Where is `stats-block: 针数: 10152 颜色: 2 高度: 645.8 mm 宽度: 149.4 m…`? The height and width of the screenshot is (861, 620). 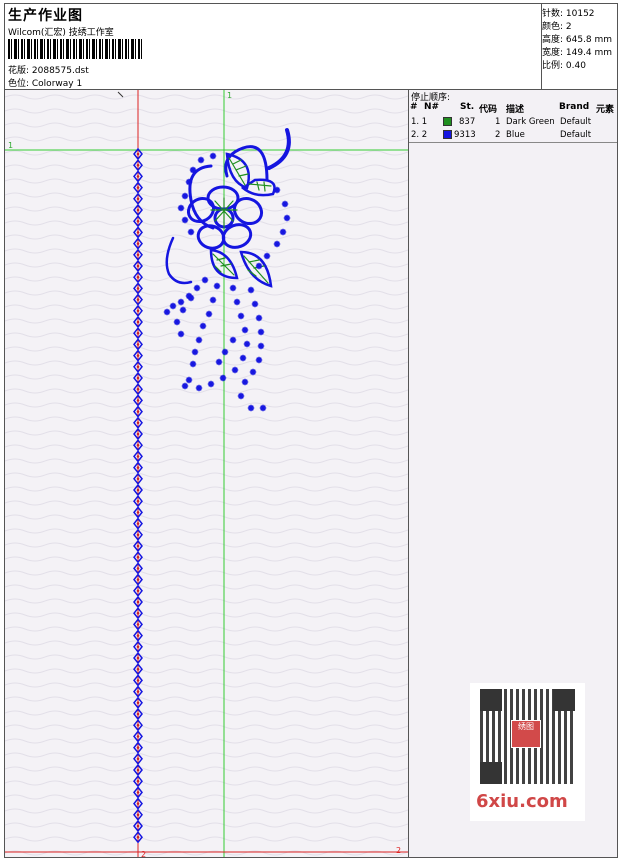
stats-block: 针数: 10152 颜色: 2 高度: 645.8 mm 宽度: 149.4 m… is located at coordinates (579, 47).